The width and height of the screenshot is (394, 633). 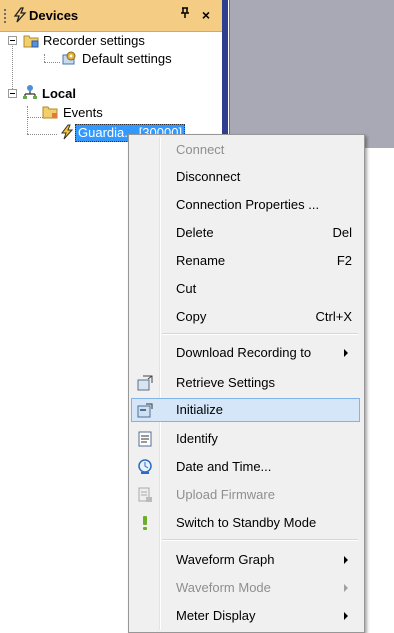 I want to click on shortcut-text: F2, so click(x=344, y=260).